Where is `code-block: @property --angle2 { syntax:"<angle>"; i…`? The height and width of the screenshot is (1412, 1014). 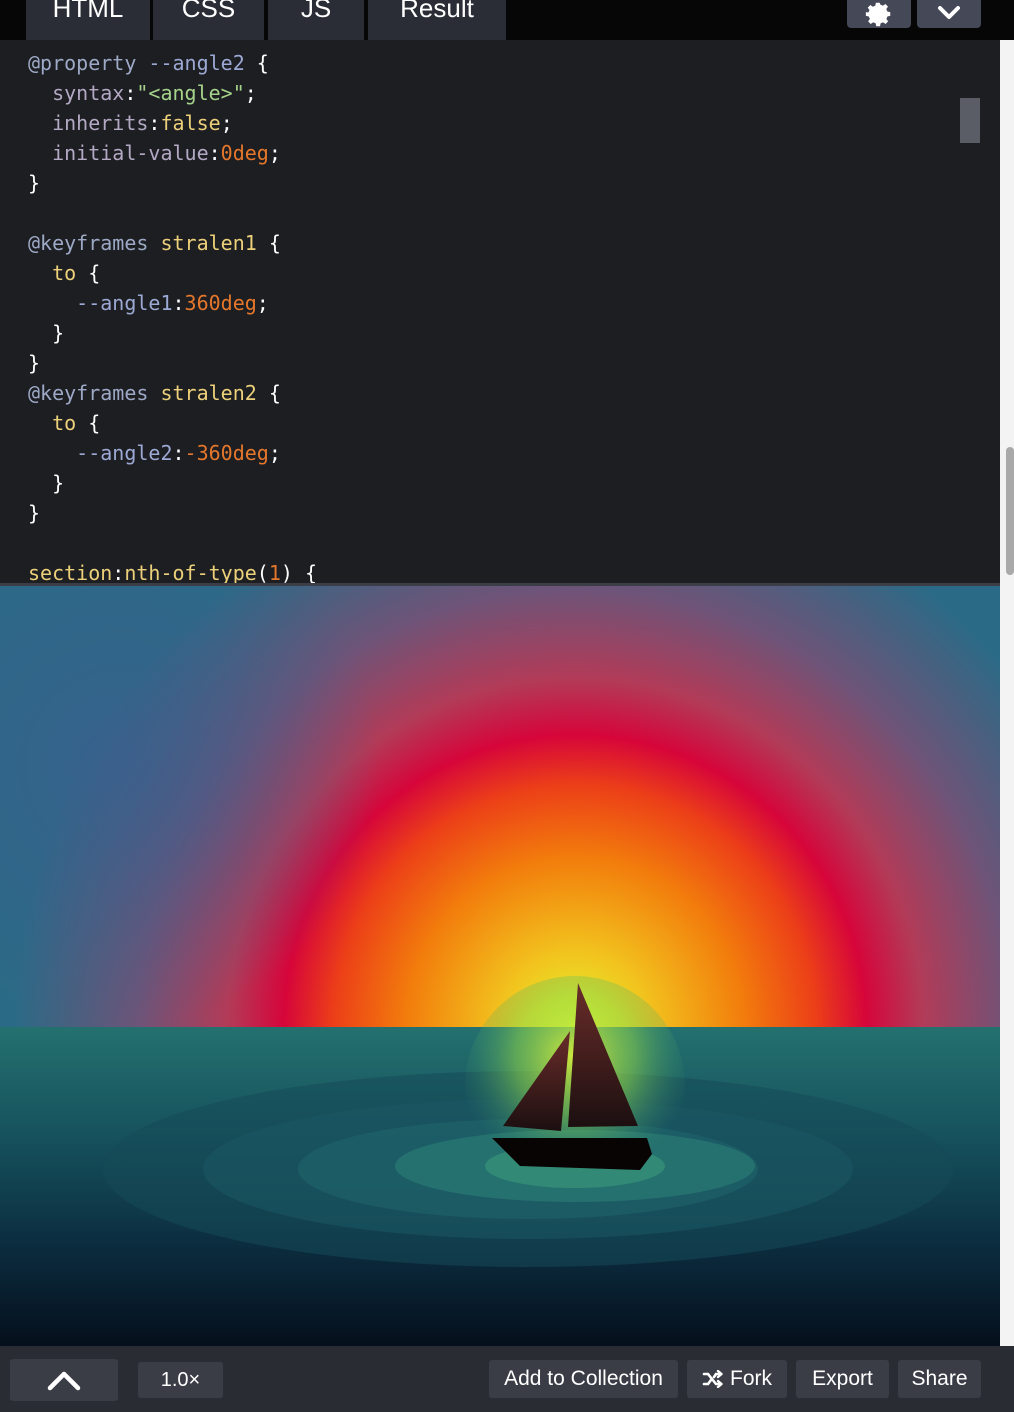
code-block: @property --angle2 { syntax:"<angle>"; i… is located at coordinates (172, 315).